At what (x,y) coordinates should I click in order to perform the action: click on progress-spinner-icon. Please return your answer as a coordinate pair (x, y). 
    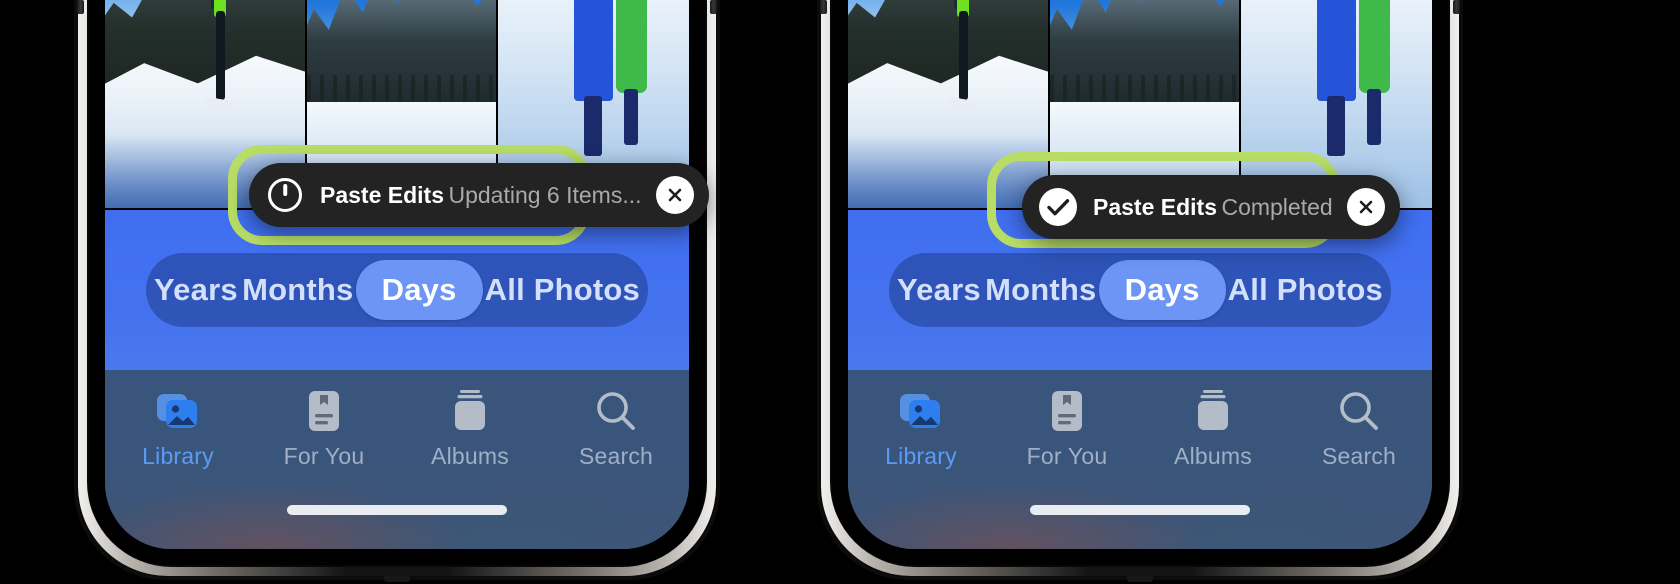
    Looking at the image, I should click on (285, 195).